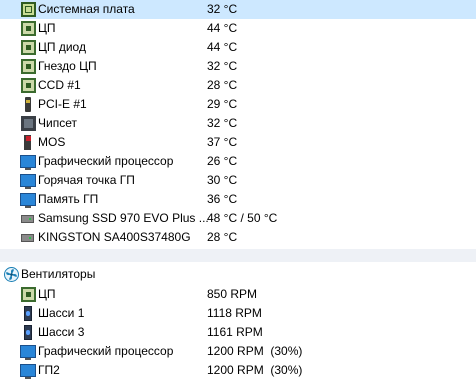 The width and height of the screenshot is (476, 389). Describe the element at coordinates (68, 199) in the screenshot. I see `sensor-label: Память ГП` at that location.